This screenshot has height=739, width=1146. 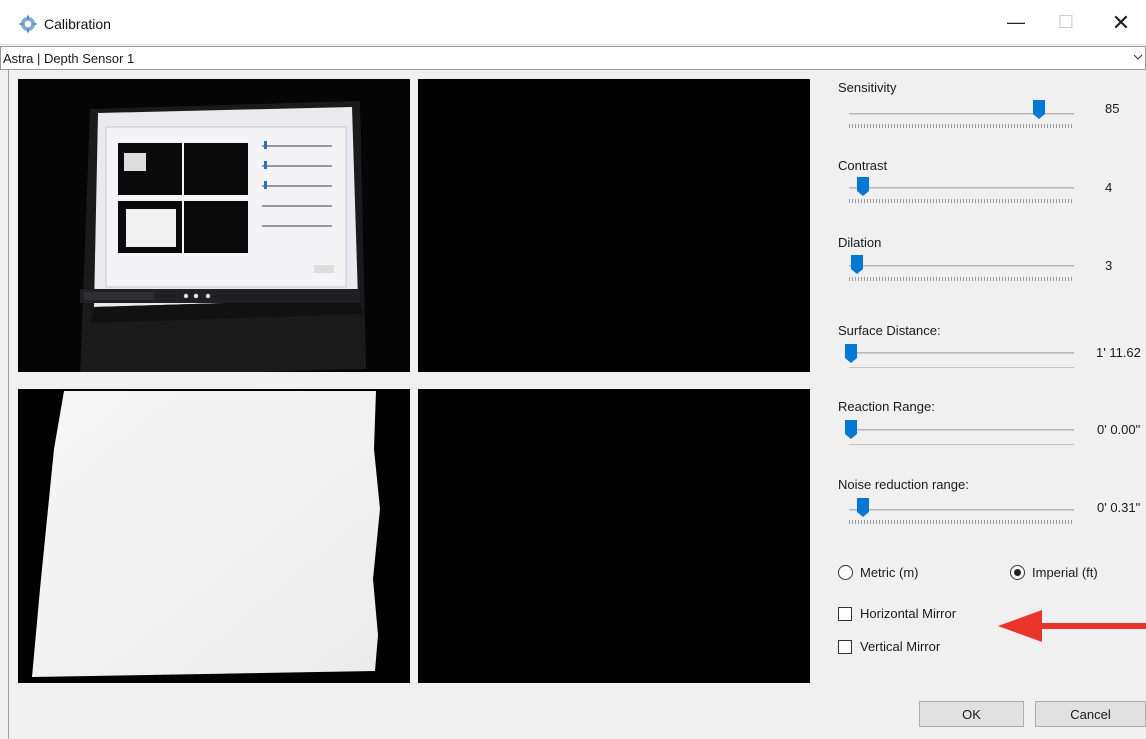 I want to click on surface-mask-image, so click(x=206, y=534).